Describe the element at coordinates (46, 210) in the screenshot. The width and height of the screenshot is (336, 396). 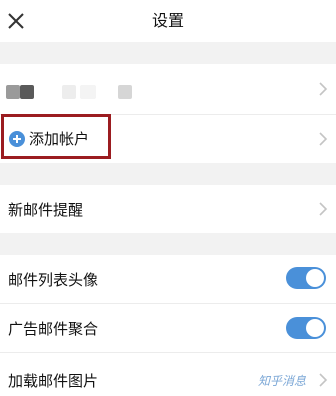
I see `new-mail-reminder-label: 新邮件提醒` at that location.